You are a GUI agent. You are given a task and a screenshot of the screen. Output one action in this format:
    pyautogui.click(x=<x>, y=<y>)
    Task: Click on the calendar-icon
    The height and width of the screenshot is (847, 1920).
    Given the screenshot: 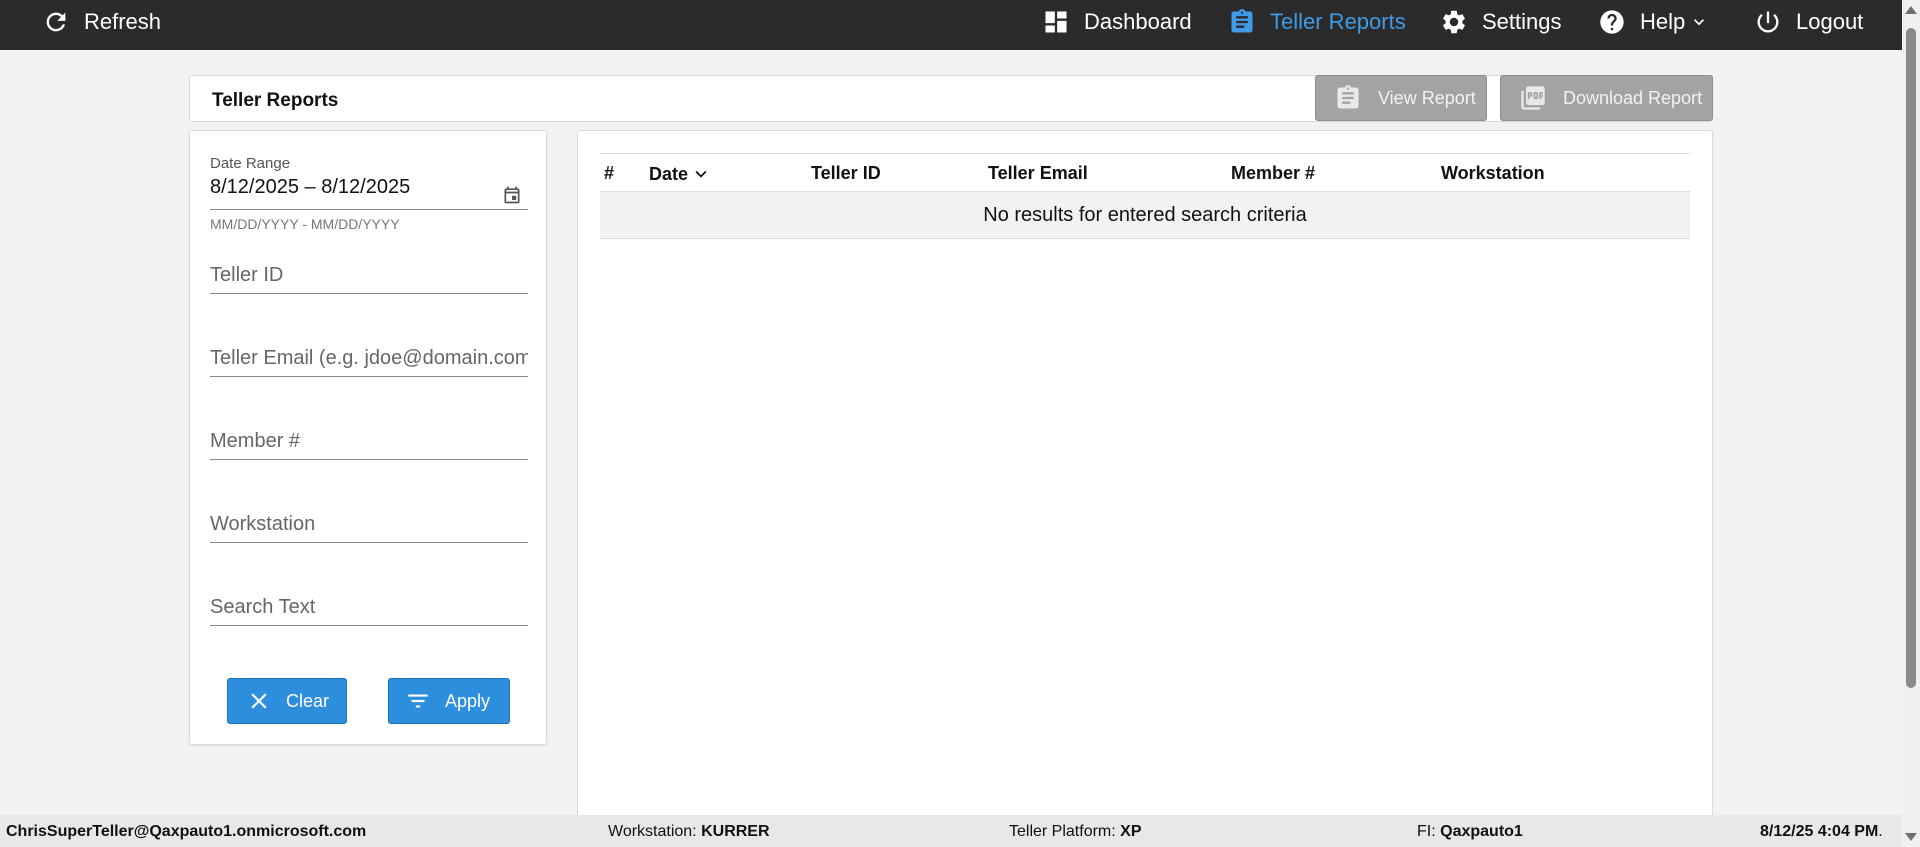 What is the action you would take?
    pyautogui.click(x=512, y=195)
    